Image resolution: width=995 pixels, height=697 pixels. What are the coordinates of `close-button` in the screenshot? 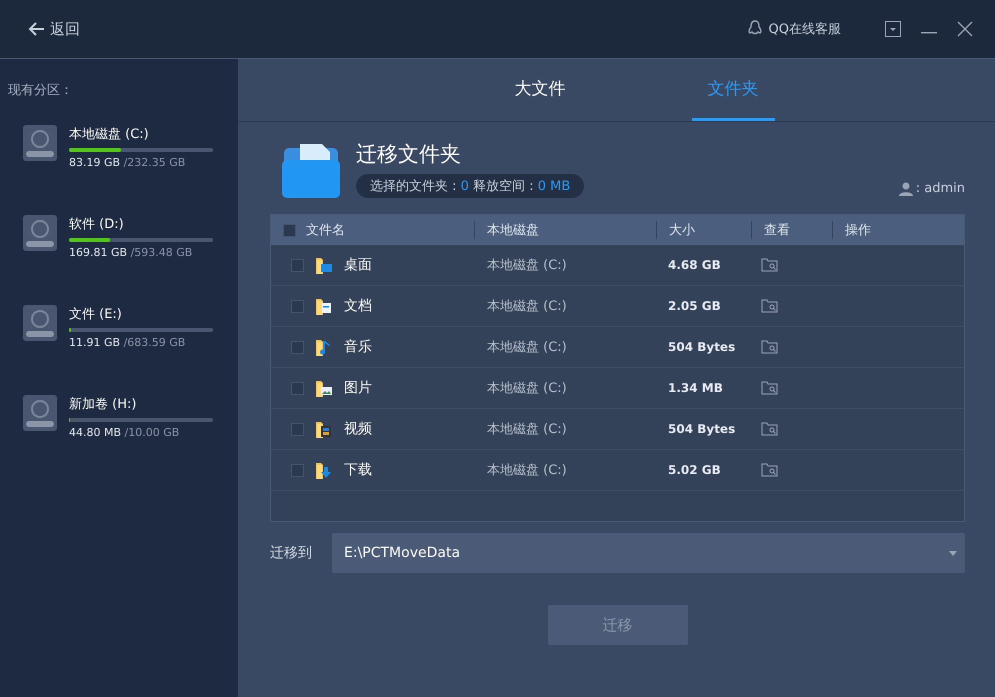 It's located at (965, 29).